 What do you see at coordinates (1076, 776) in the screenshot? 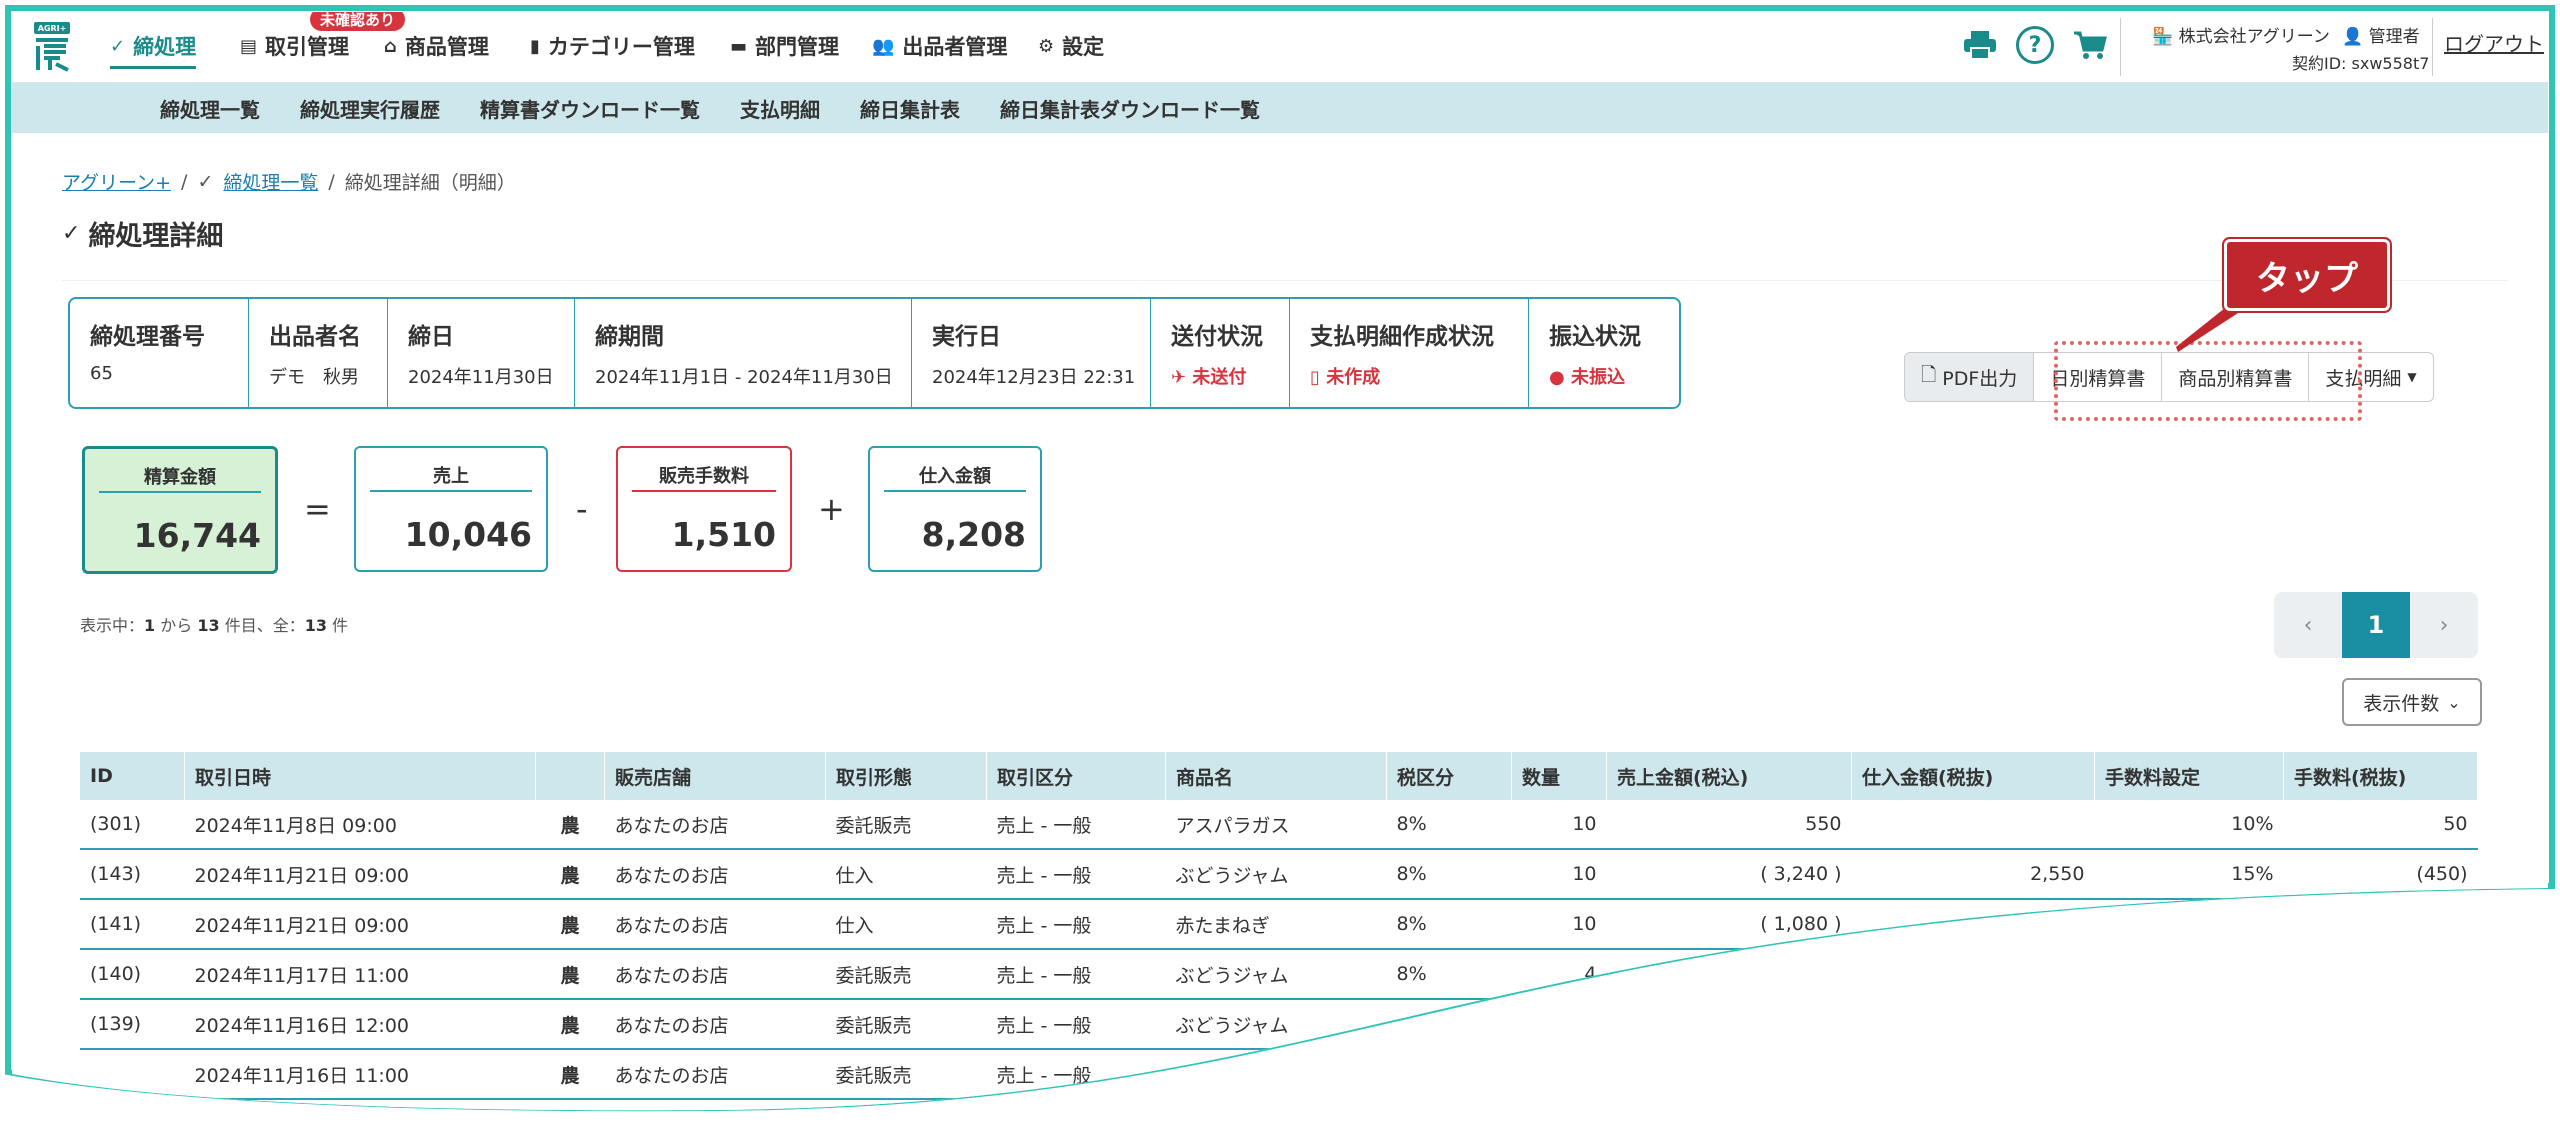
I see `col-category: 取引区分` at bounding box center [1076, 776].